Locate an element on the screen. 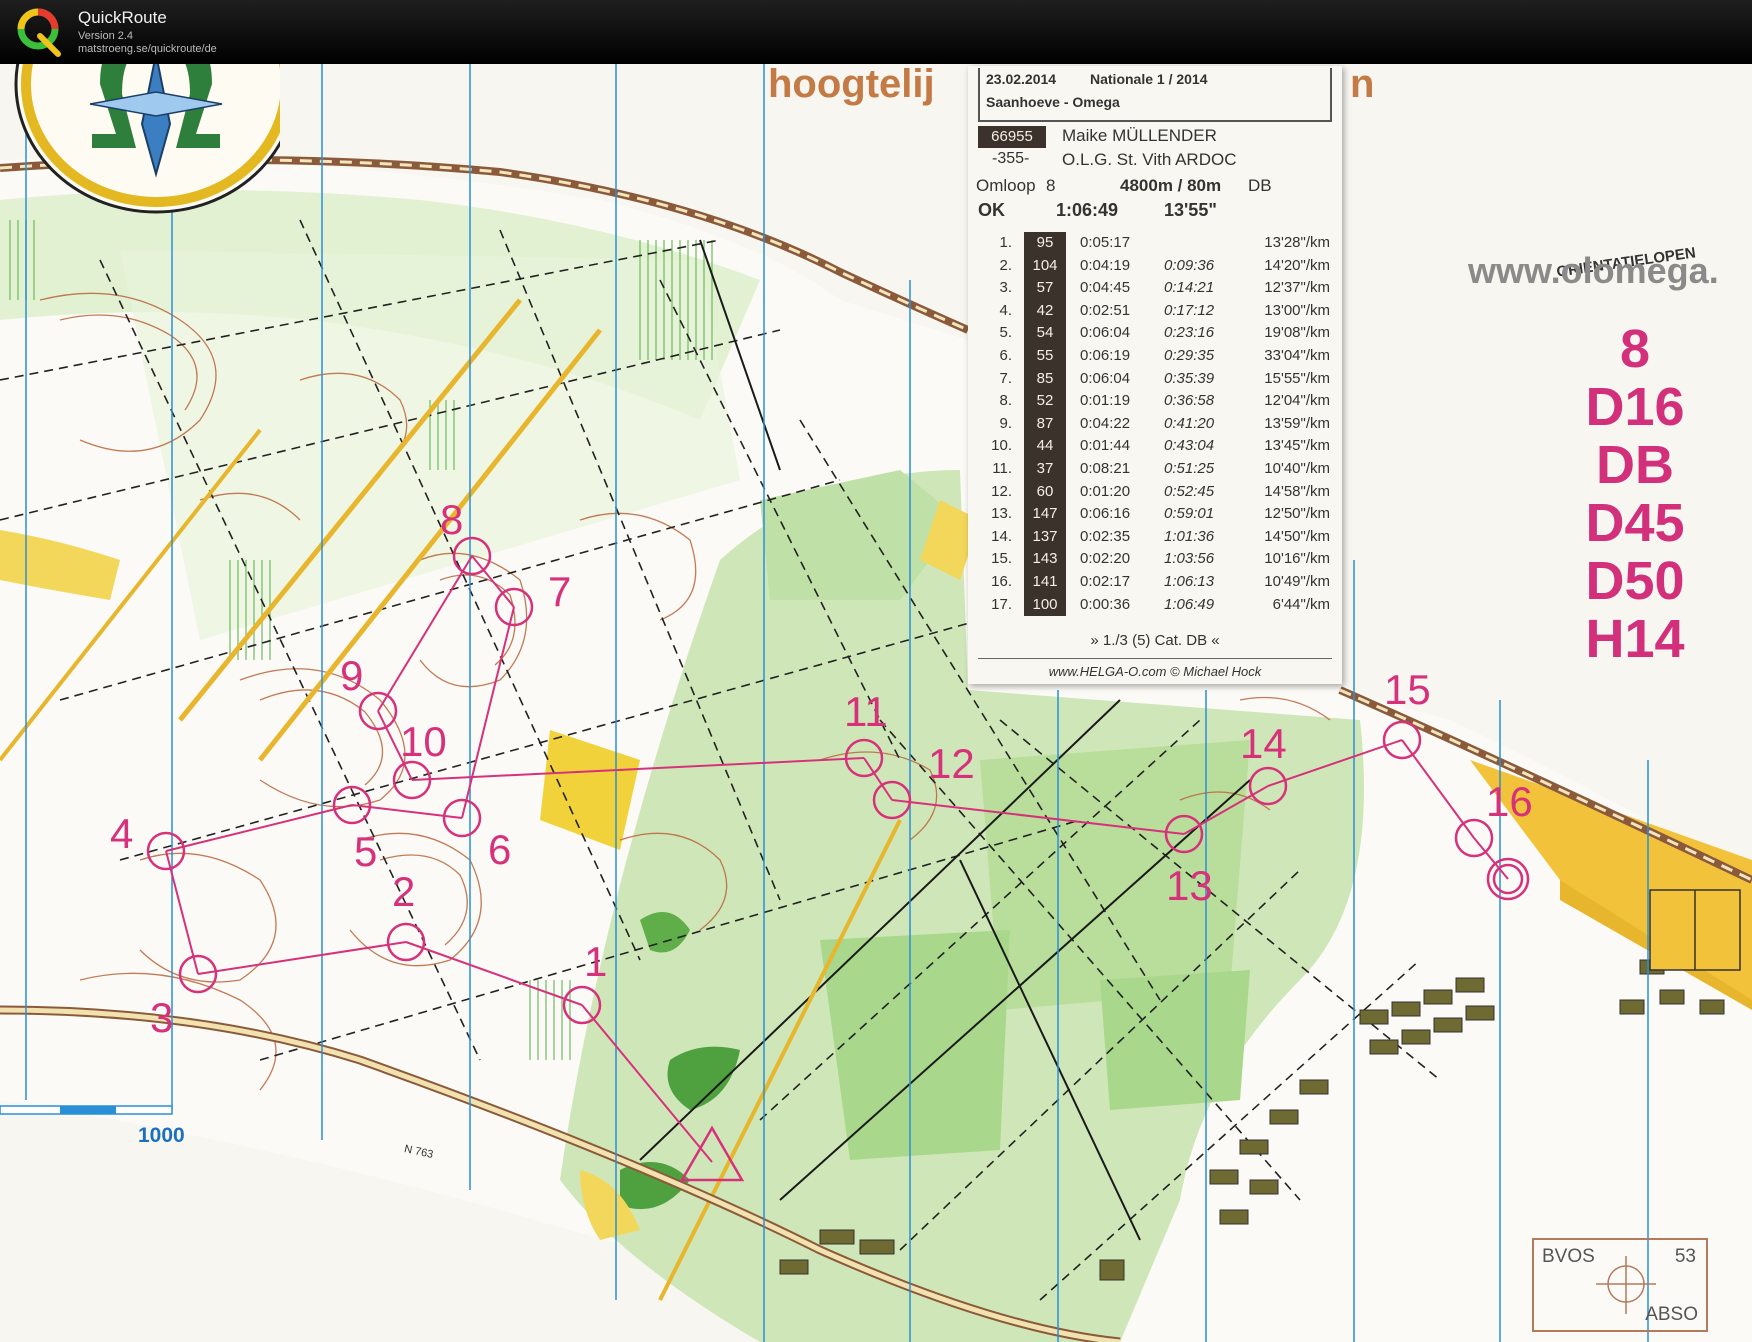 The height and width of the screenshot is (1342, 1752). split-cumulative-time: 1:06:13 is located at coordinates (1189, 581).